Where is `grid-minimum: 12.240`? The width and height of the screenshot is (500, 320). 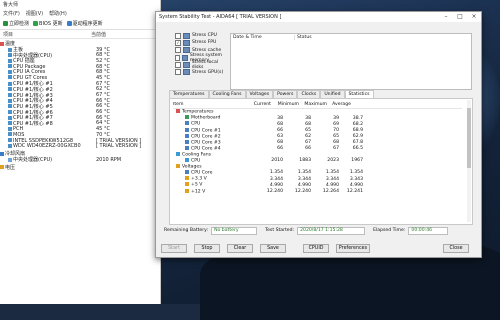 grid-minimum: 12.240 is located at coordinates (302, 191).